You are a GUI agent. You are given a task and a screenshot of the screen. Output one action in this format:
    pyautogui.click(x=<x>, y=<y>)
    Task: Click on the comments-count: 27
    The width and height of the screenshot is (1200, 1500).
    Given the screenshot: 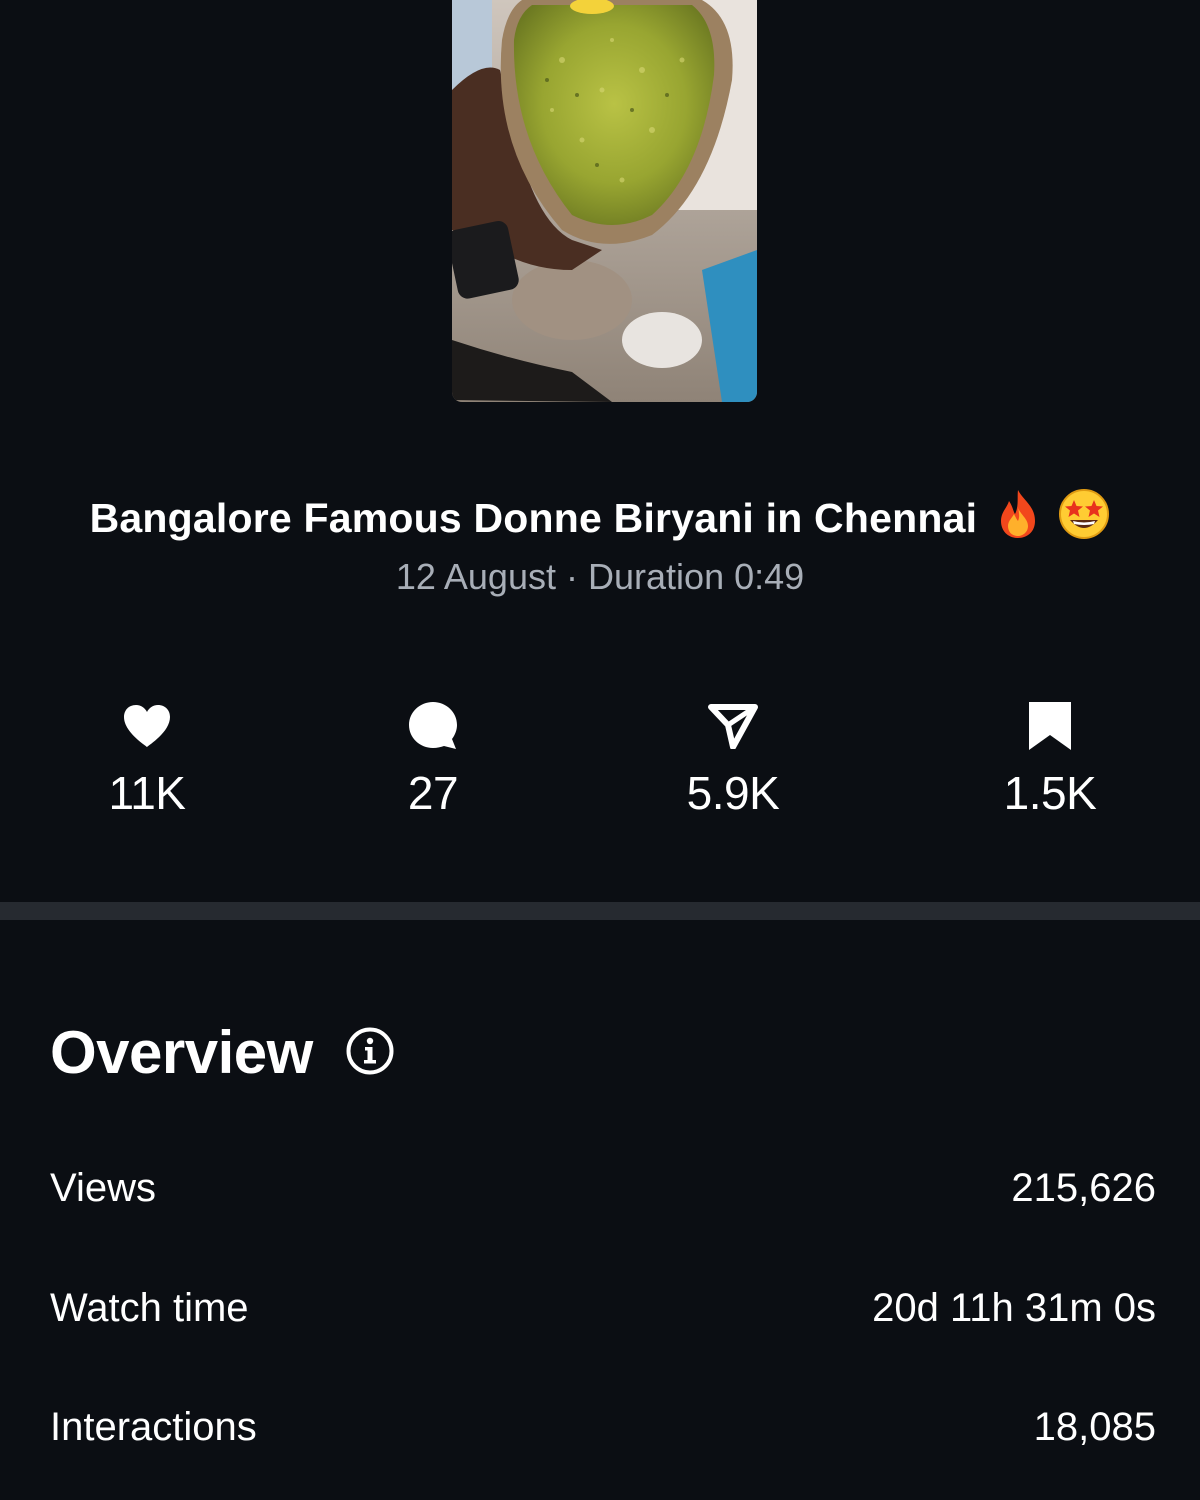 What is the action you would take?
    pyautogui.click(x=433, y=793)
    